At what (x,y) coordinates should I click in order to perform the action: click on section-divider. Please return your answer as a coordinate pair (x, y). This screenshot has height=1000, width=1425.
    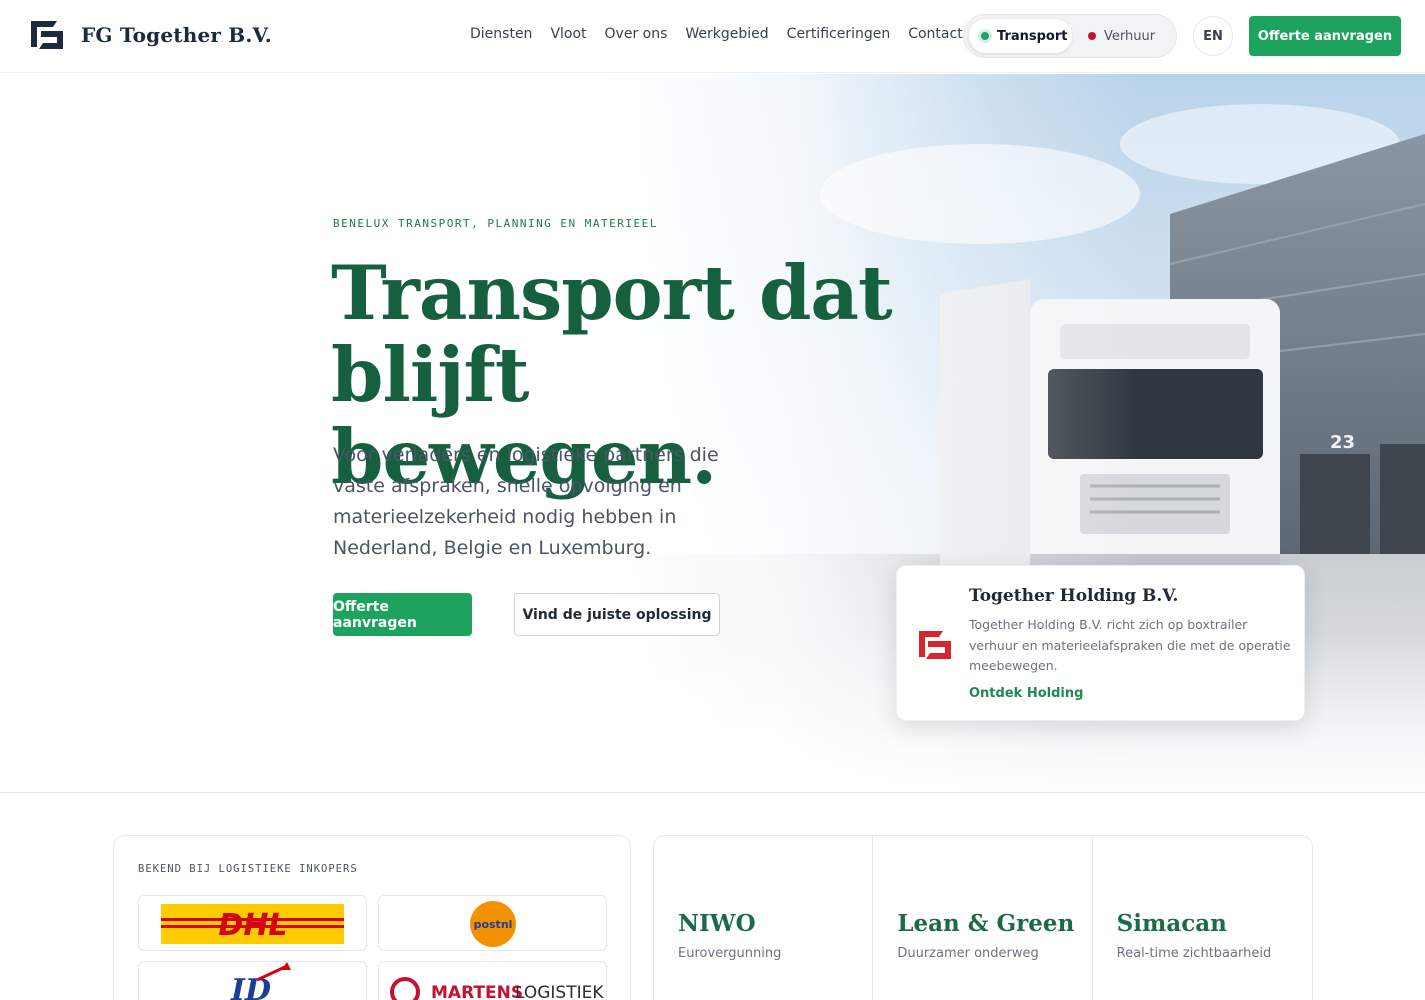
    Looking at the image, I should click on (712, 792).